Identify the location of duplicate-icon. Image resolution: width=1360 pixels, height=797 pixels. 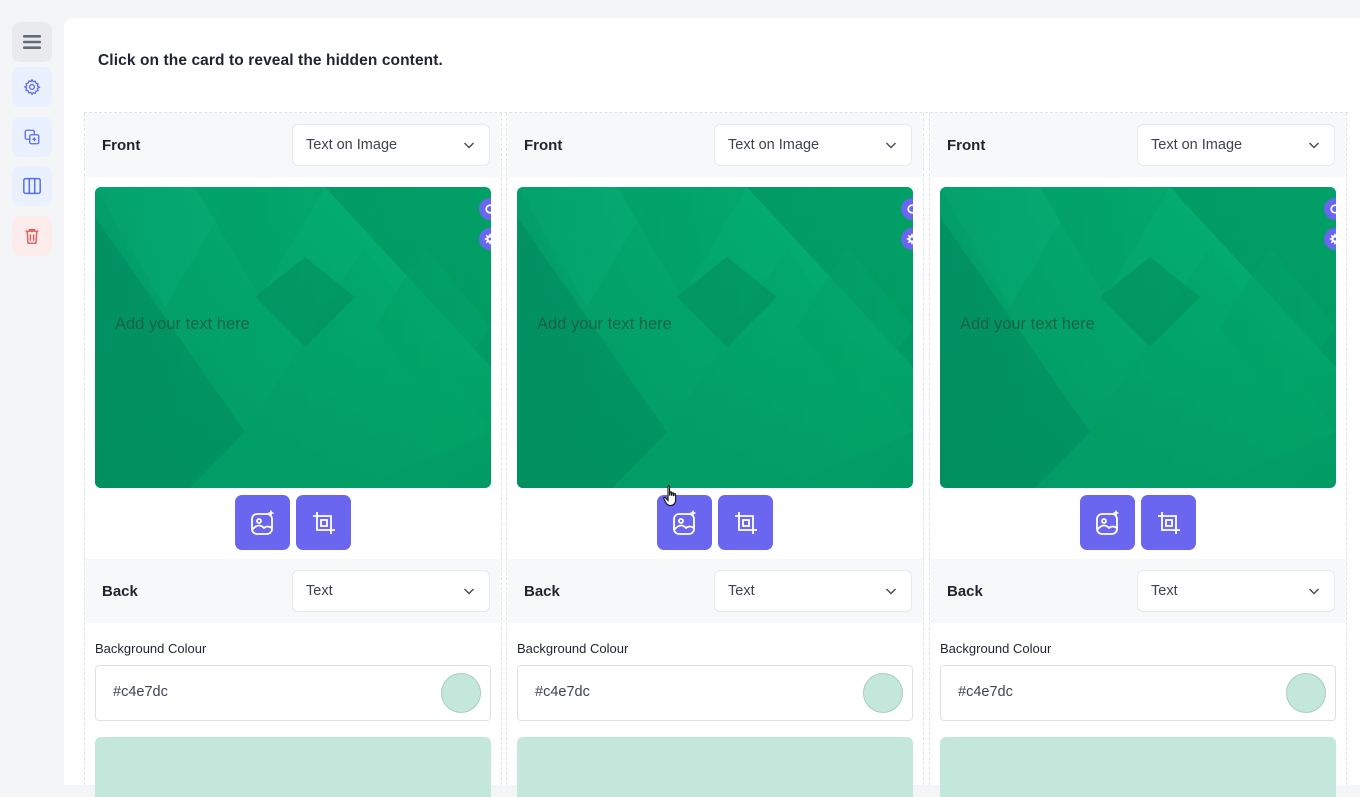
(32, 137).